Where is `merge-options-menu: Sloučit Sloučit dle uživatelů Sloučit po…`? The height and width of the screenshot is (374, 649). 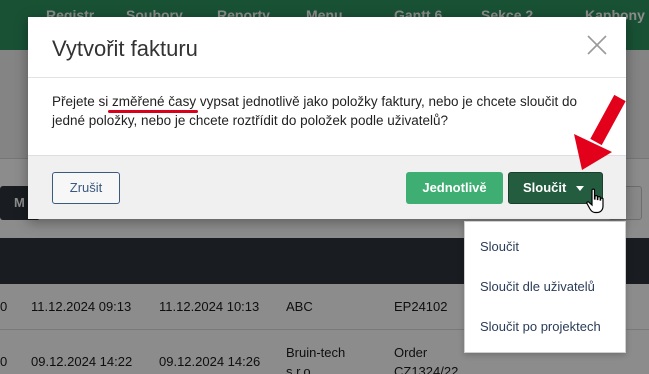 merge-options-menu: Sloučit Sloučit dle uživatelů Sloučit po… is located at coordinates (545, 287).